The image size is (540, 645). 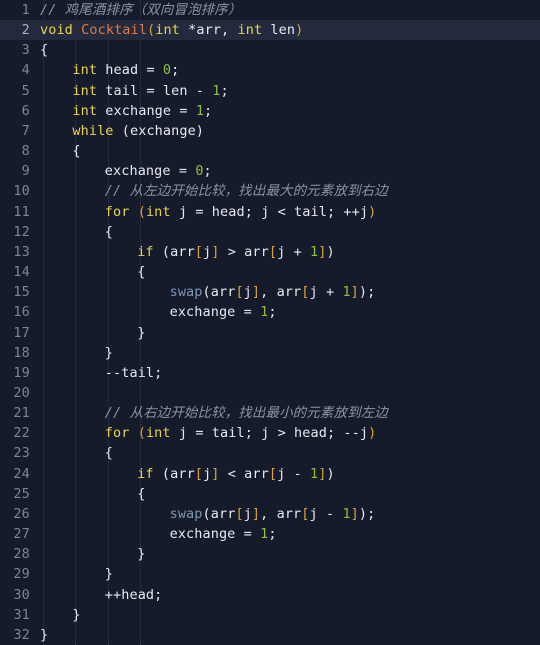 I want to click on token-id: j = tail; j > head; --j, so click(x=269, y=433).